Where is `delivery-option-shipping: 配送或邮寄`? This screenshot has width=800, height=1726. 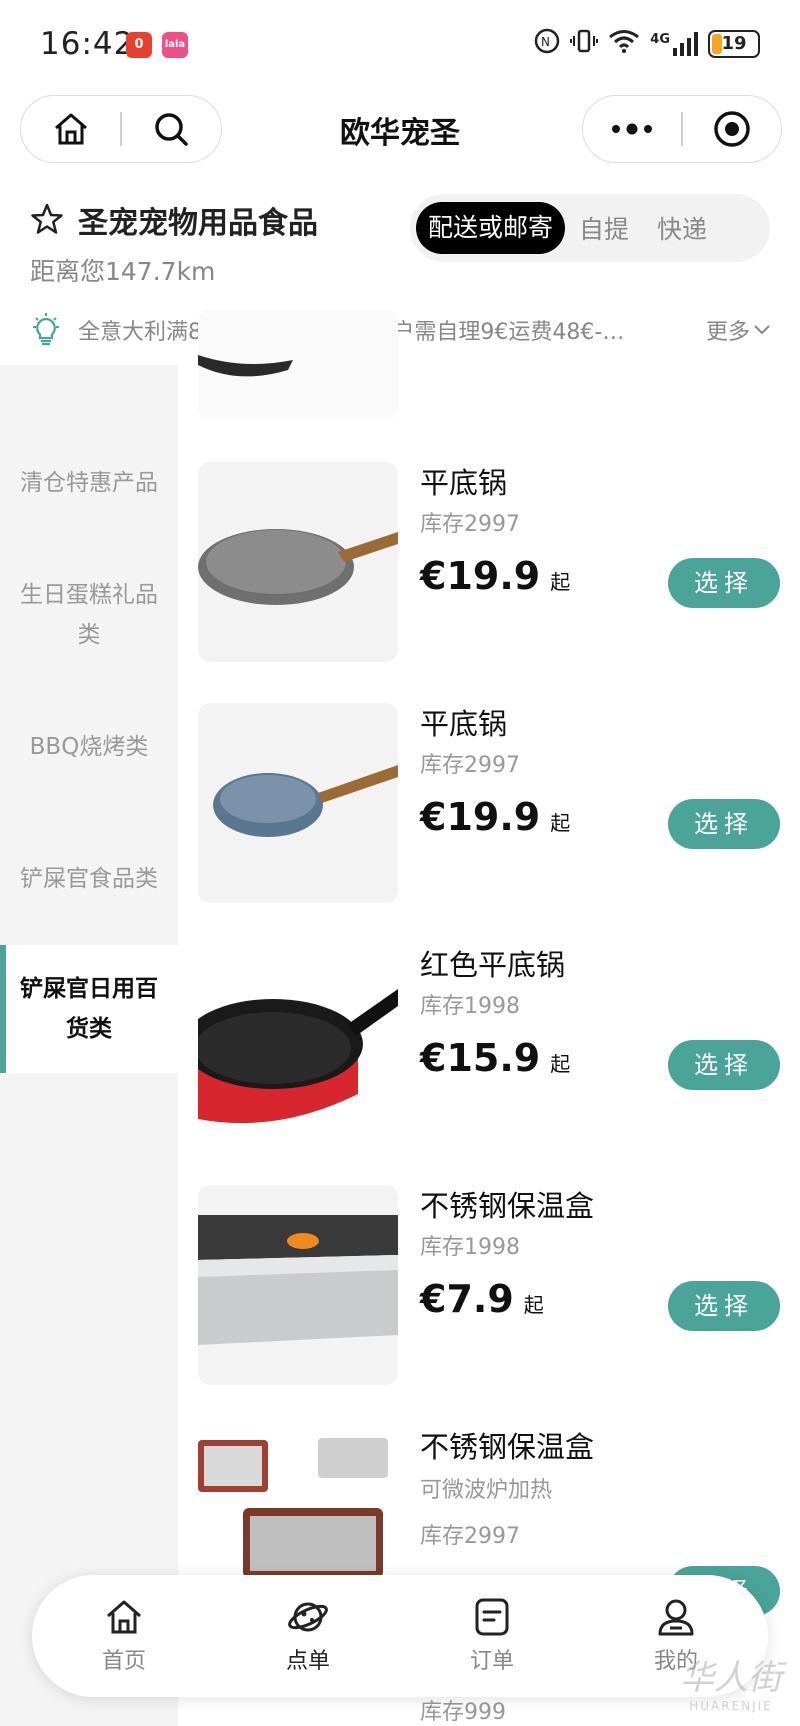
delivery-option-shipping: 配送或邮寄 is located at coordinates (491, 228).